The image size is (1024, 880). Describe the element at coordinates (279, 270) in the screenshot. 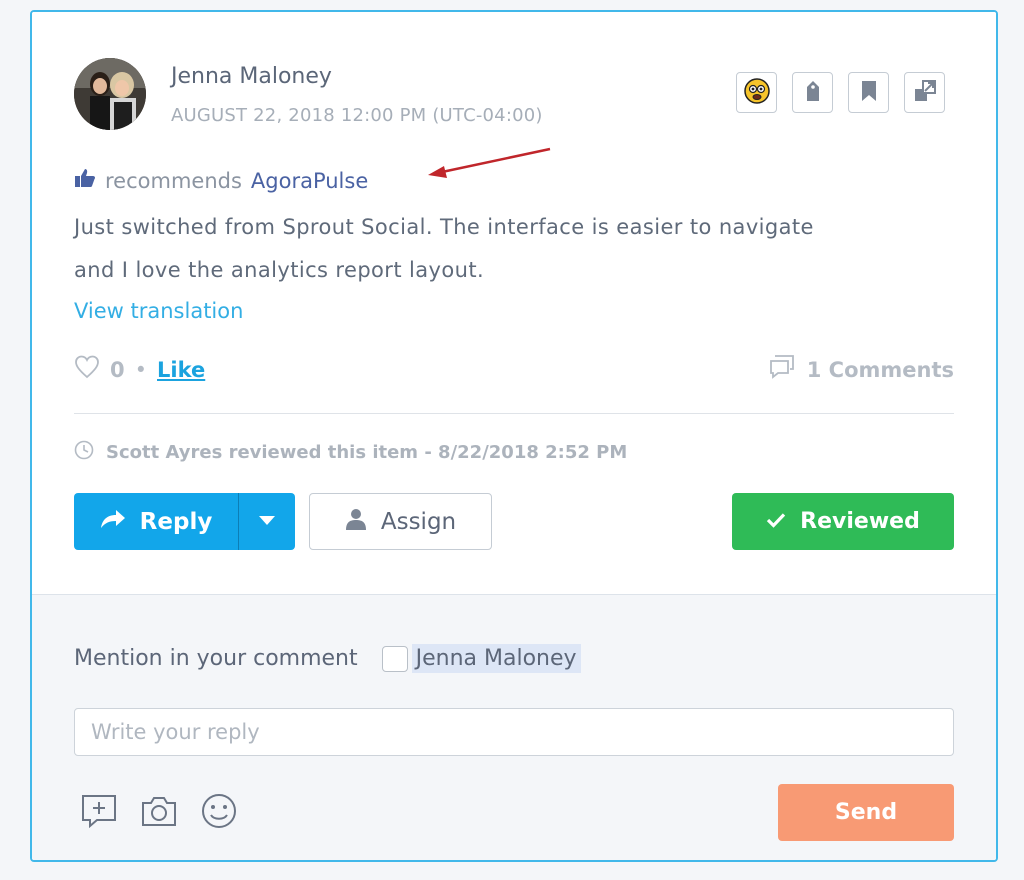

I see `post-body-line: and I love the analytics report layout.` at that location.